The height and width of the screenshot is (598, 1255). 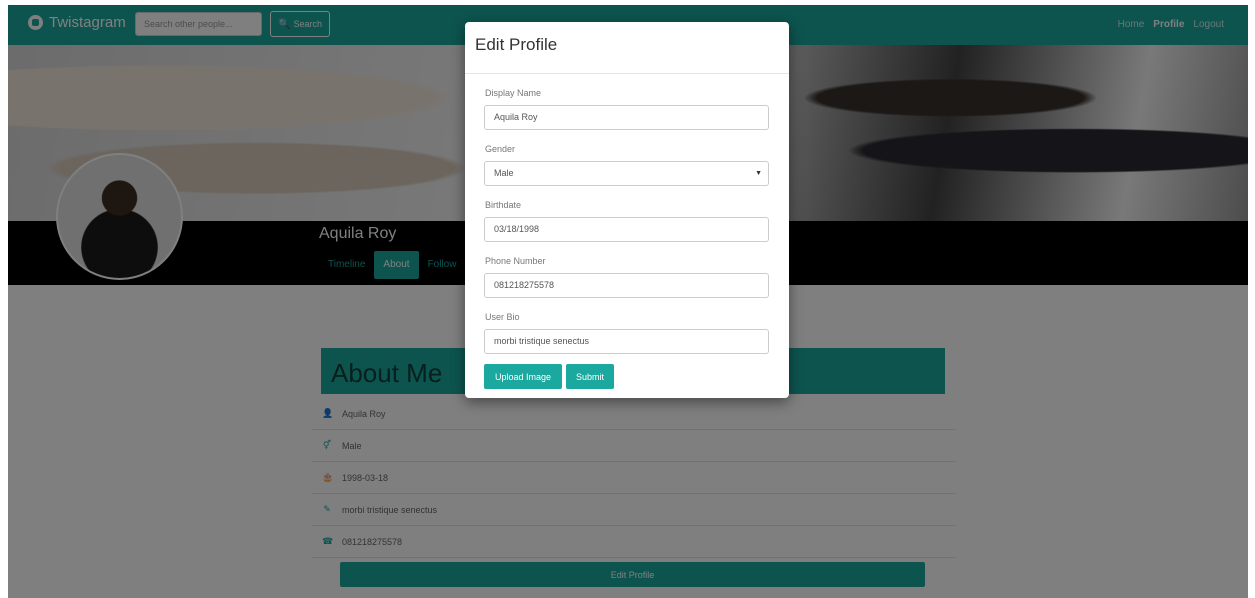 What do you see at coordinates (626, 285) in the screenshot?
I see `phone-number-field: 081218275578` at bounding box center [626, 285].